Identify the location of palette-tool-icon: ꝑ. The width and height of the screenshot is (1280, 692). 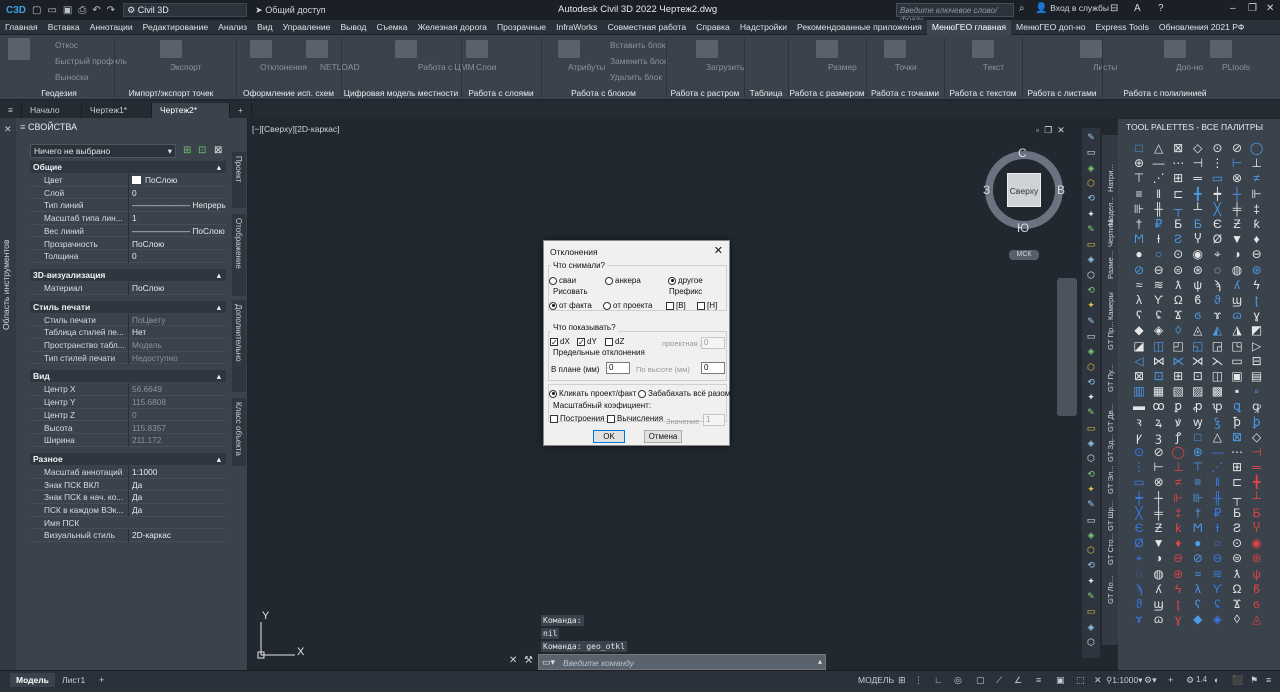
(1178, 406).